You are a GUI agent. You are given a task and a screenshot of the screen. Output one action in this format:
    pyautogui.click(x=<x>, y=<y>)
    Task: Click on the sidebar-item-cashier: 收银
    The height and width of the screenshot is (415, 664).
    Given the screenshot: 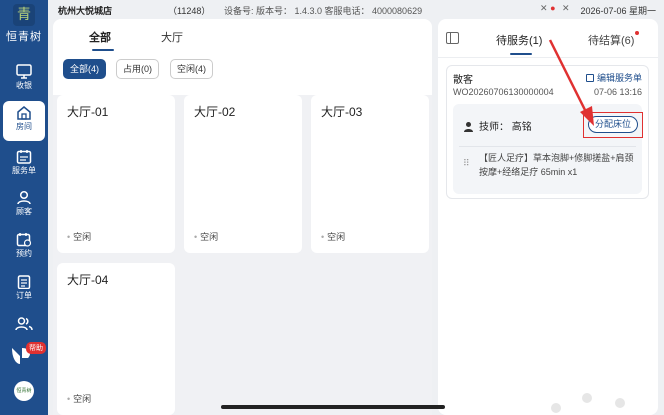 What is the action you would take?
    pyautogui.click(x=24, y=80)
    